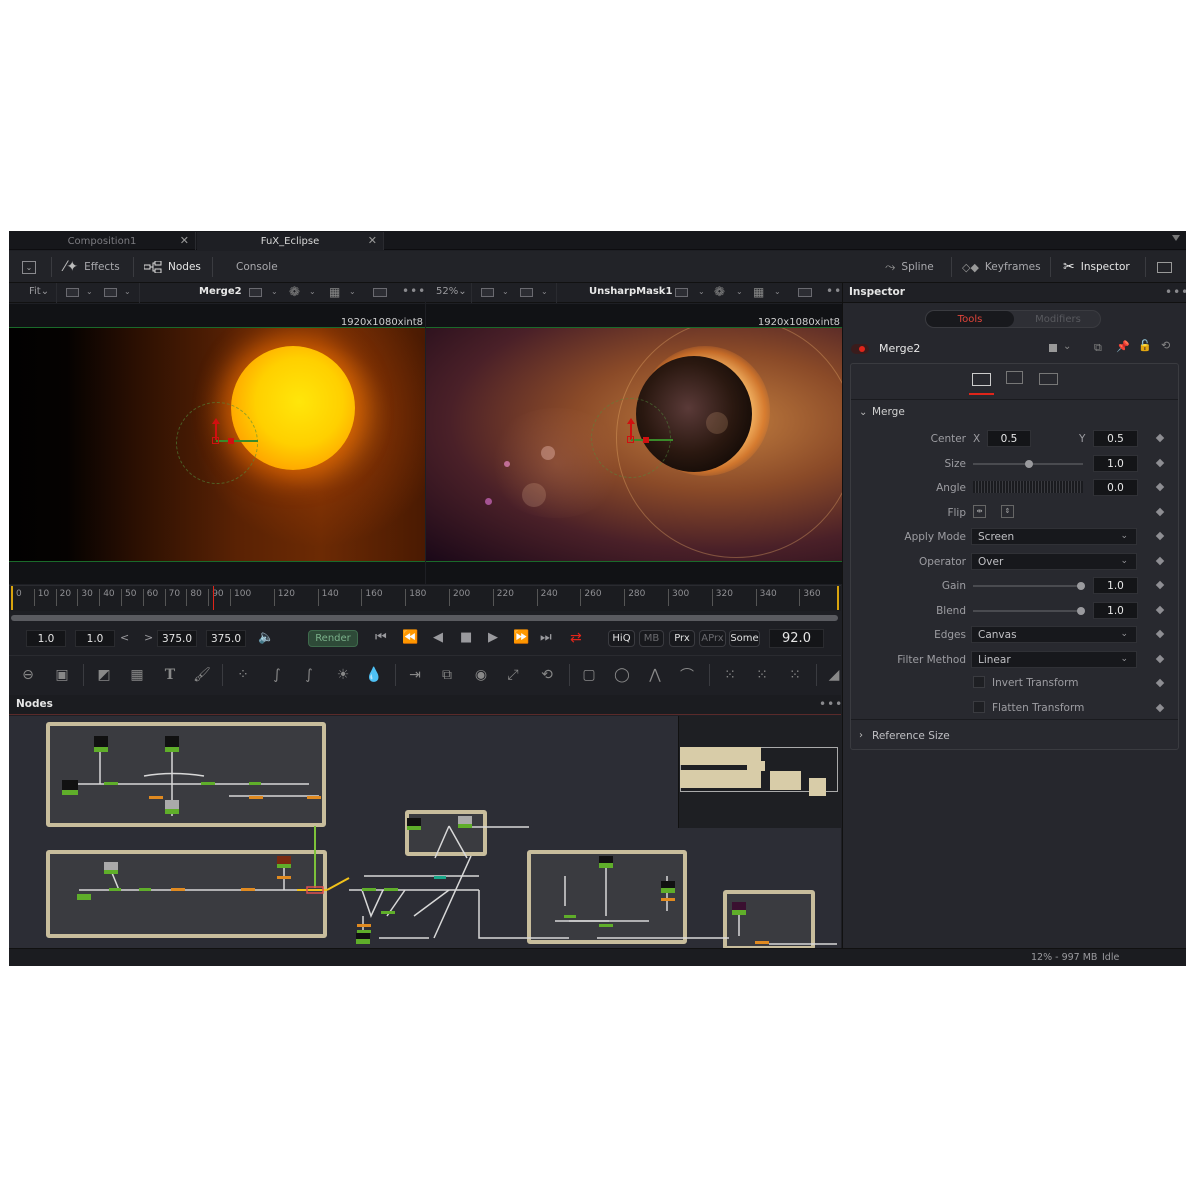  Describe the element at coordinates (634, 444) in the screenshot. I see `viewer-right: 1920x1080xint8` at that location.